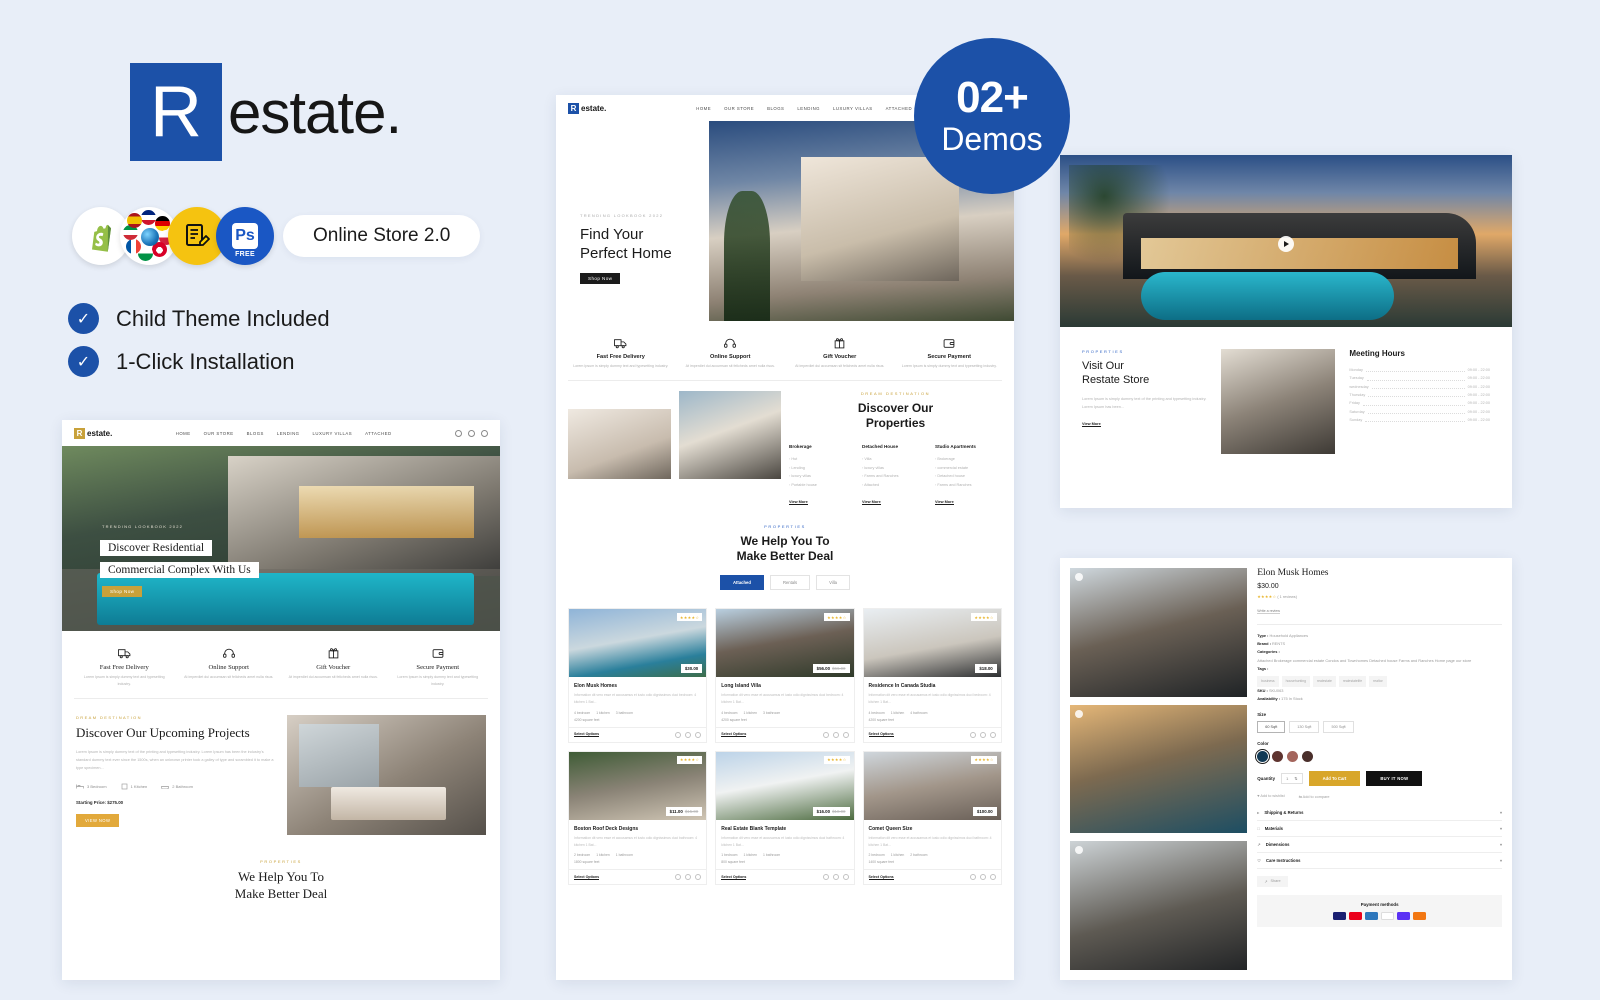 The width and height of the screenshot is (1600, 1000). Describe the element at coordinates (637, 829) in the screenshot. I see `product-name: Boston Roof Deck Designs` at that location.